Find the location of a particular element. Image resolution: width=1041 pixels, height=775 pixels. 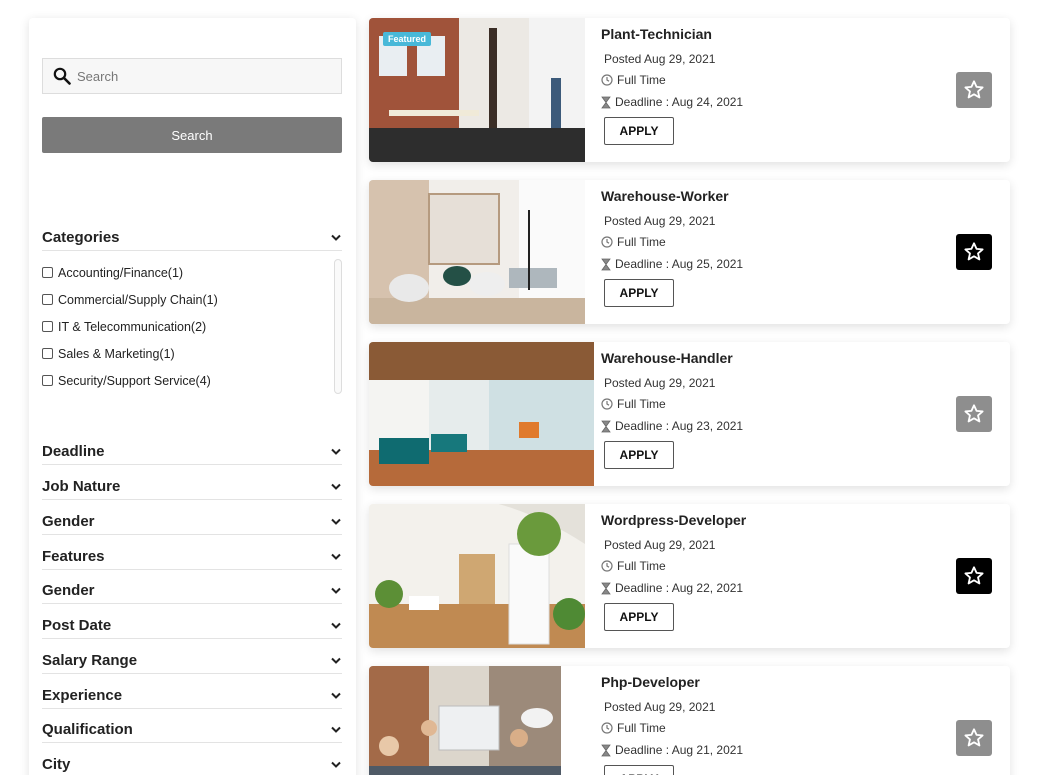

job-deadline: Deadline : Aug 23, 2021 is located at coordinates (679, 426).